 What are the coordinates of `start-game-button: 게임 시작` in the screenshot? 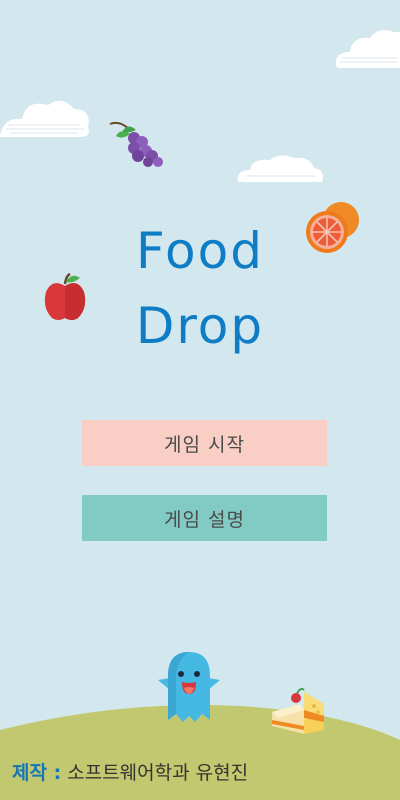 It's located at (204, 443).